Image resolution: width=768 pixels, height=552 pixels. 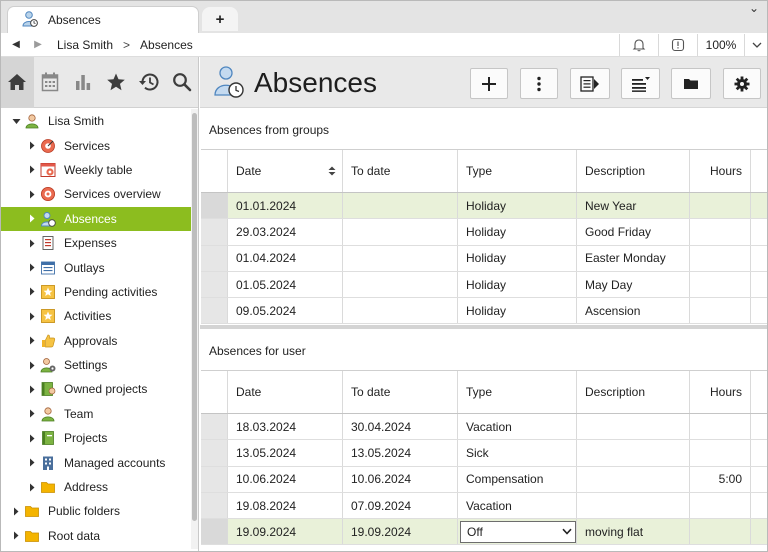 I want to click on sidebar-item-lisa-smith: Lisa Smith, so click(x=96, y=121).